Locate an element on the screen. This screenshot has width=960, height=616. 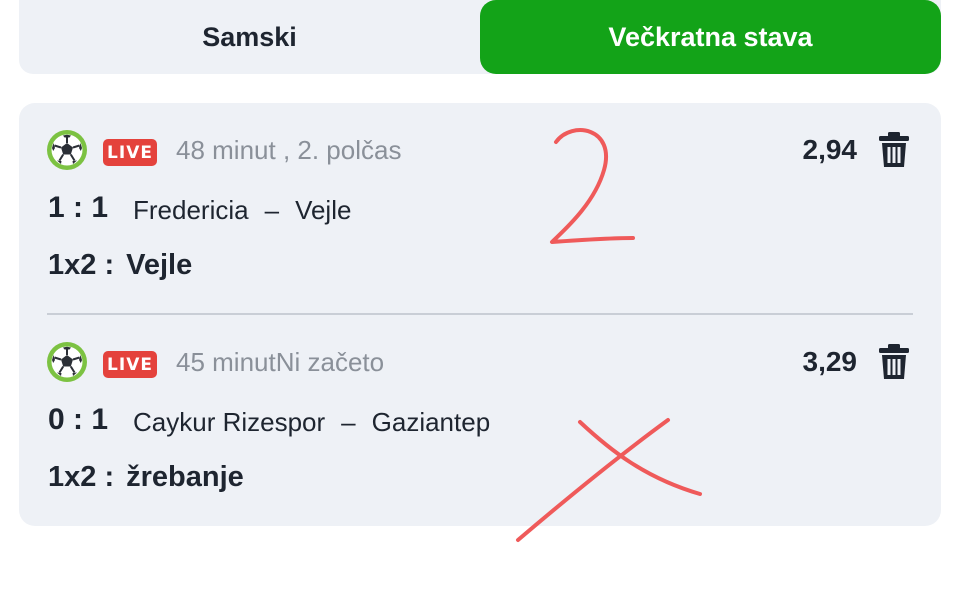
selected-pick: Vejle is located at coordinates (159, 265).